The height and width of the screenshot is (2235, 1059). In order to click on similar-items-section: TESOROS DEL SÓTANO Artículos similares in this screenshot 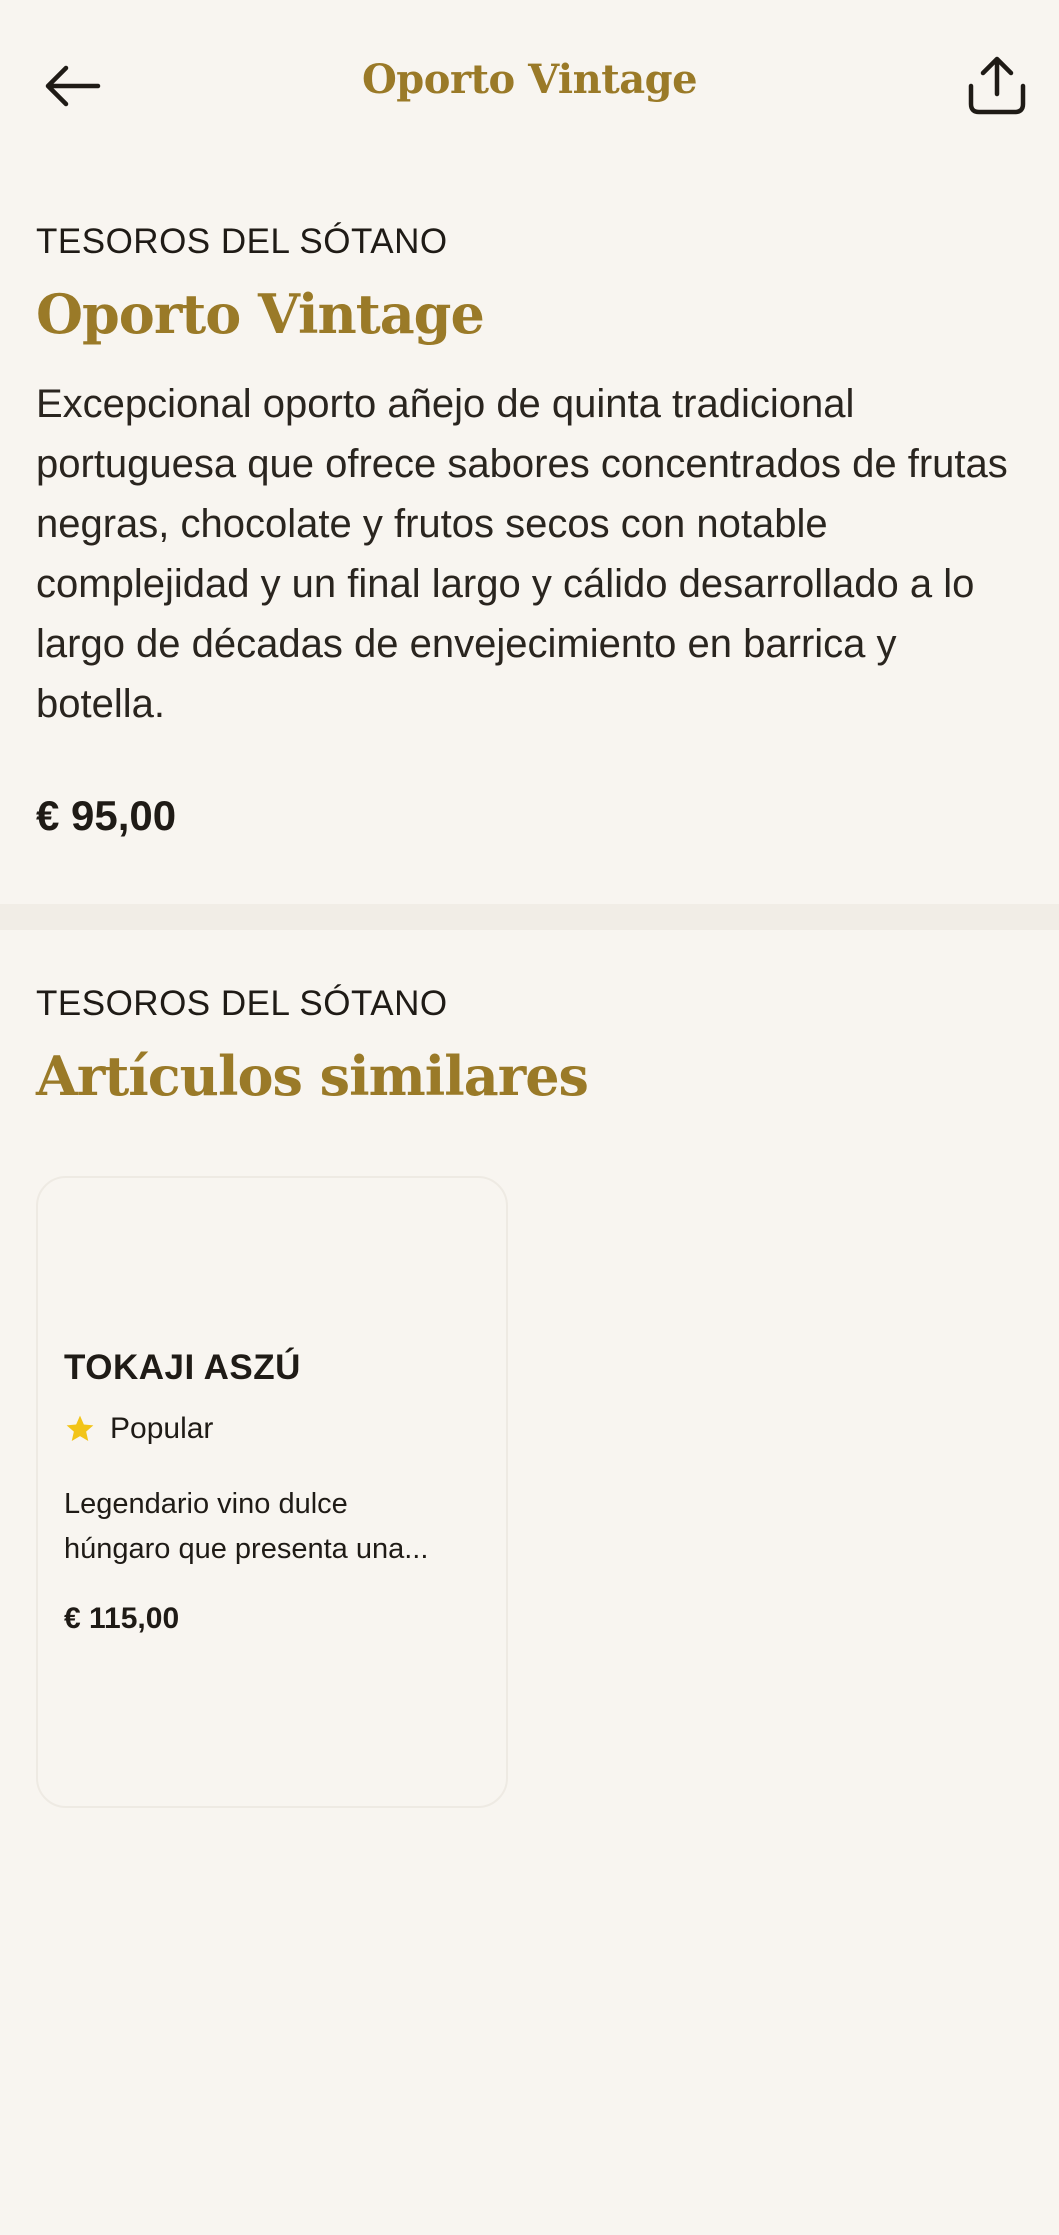, I will do `click(529, 1046)`.